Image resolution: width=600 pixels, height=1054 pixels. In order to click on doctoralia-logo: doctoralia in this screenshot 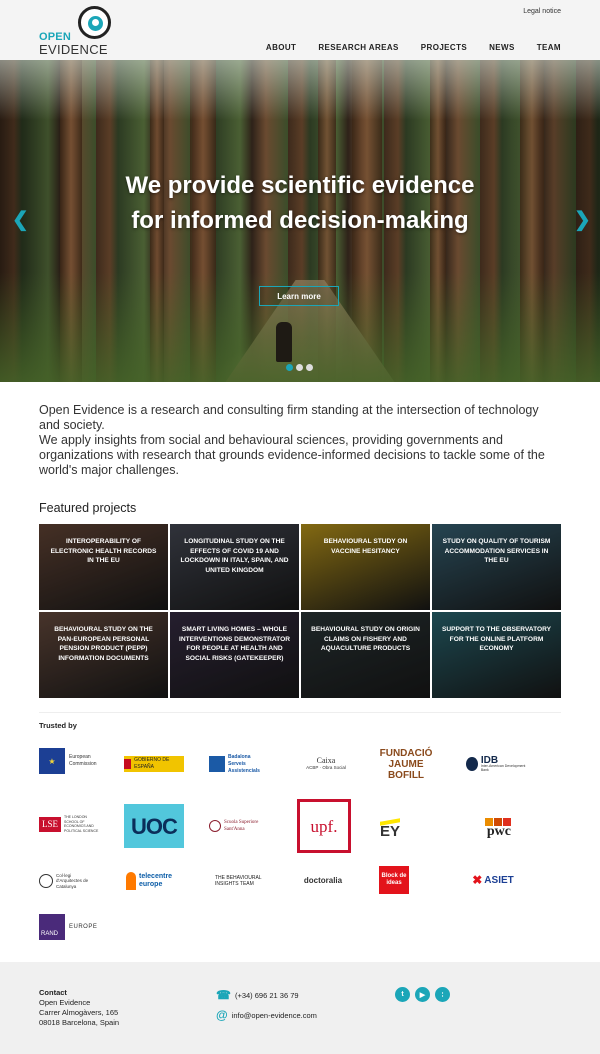, I will do `click(323, 880)`.